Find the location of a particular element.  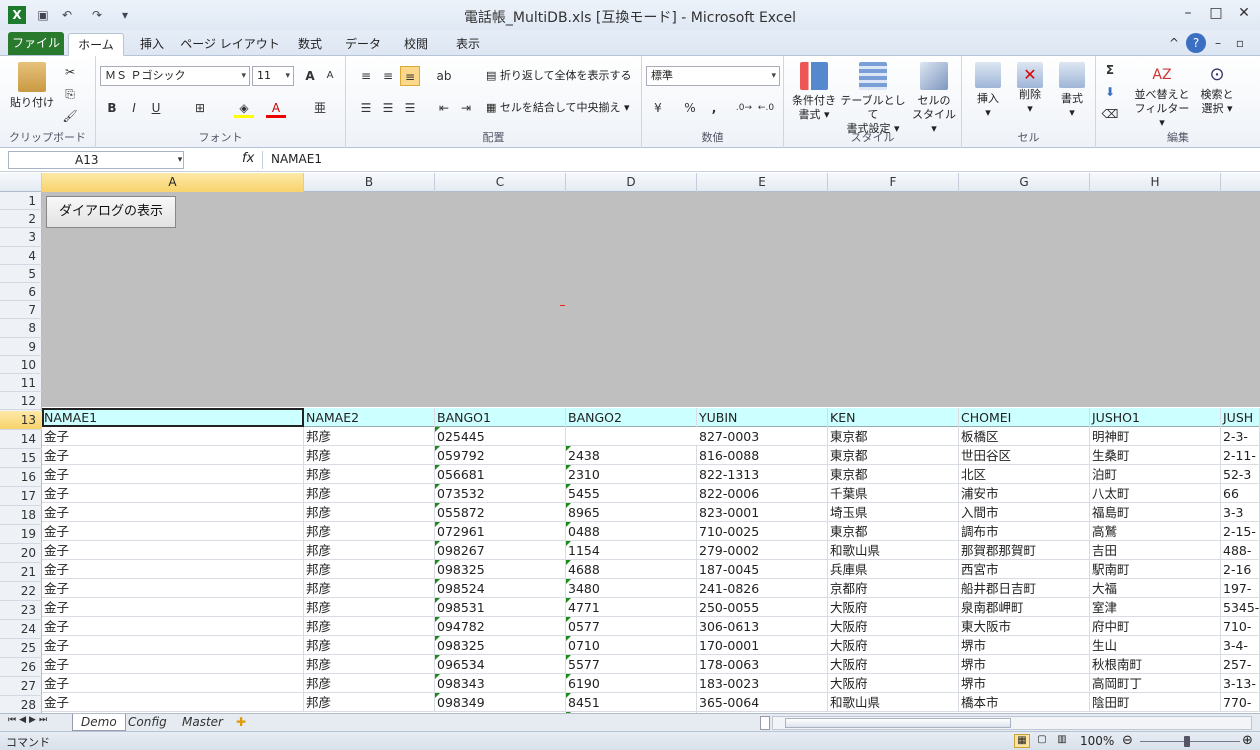

cell: 明神町 is located at coordinates (1155, 436).